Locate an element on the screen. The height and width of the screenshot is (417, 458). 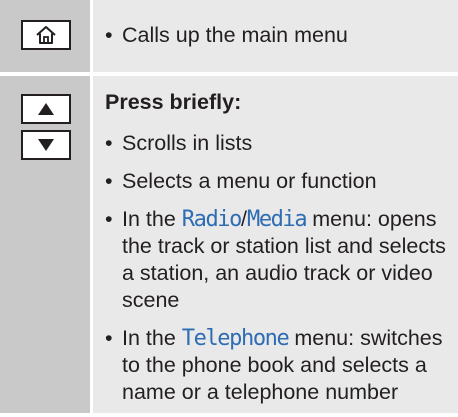
home-icon is located at coordinates (46, 35).